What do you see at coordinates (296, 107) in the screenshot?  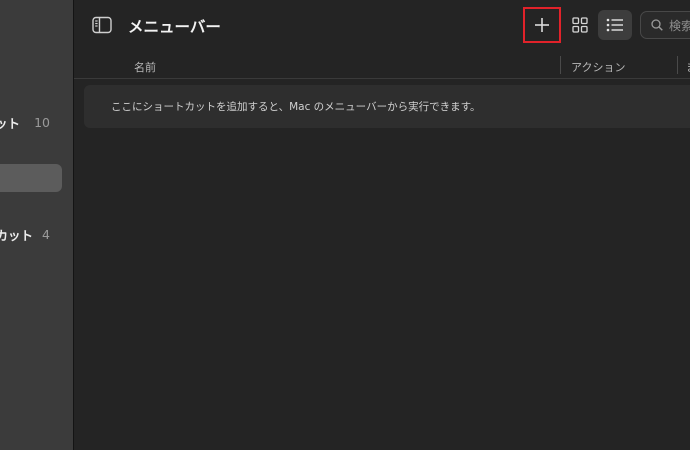 I see `empty-state-text: ここにショートカットを追加すると、Mac のメニューバーから実行できます。` at bounding box center [296, 107].